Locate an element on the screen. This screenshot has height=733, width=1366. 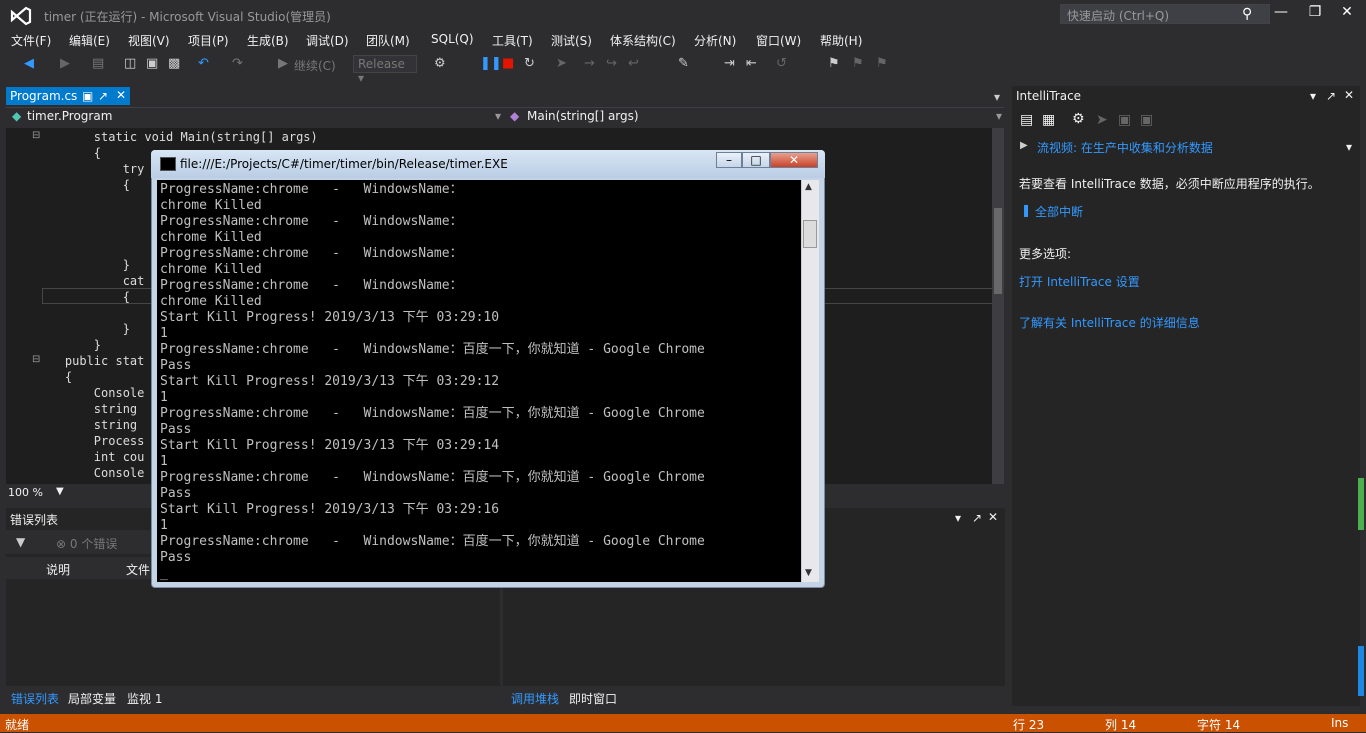
show-next-statement-icon: ➤ is located at coordinates (561, 63).